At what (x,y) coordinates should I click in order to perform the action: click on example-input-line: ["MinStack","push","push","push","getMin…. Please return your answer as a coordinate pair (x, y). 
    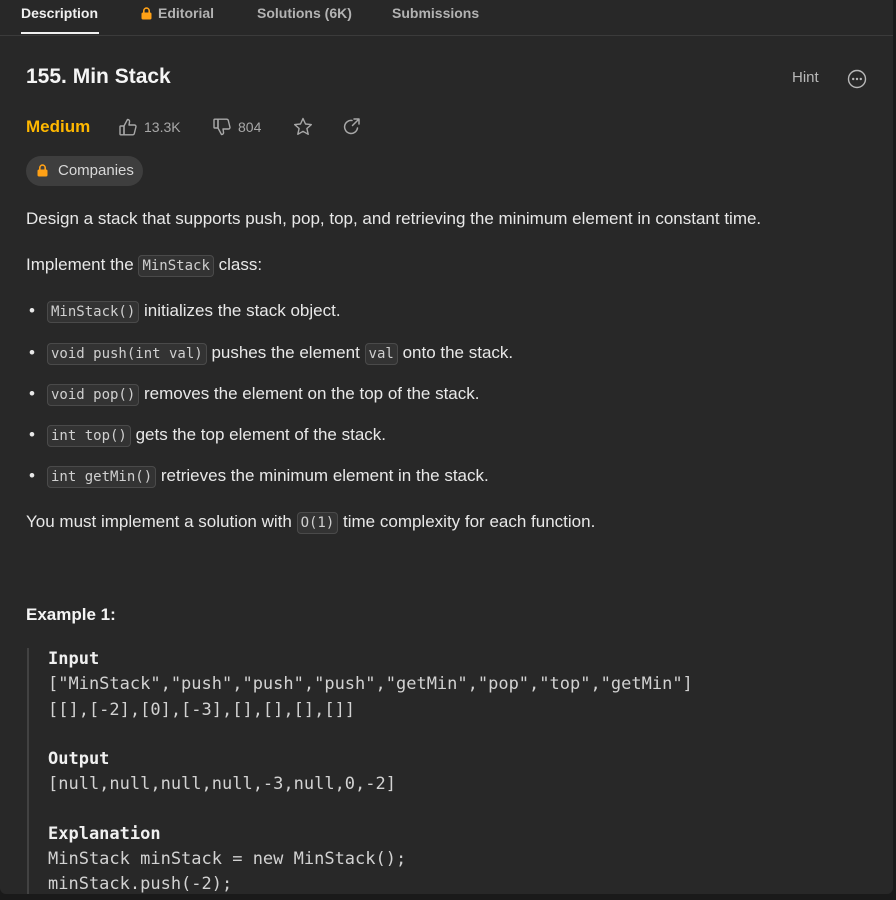
    Looking at the image, I should click on (370, 684).